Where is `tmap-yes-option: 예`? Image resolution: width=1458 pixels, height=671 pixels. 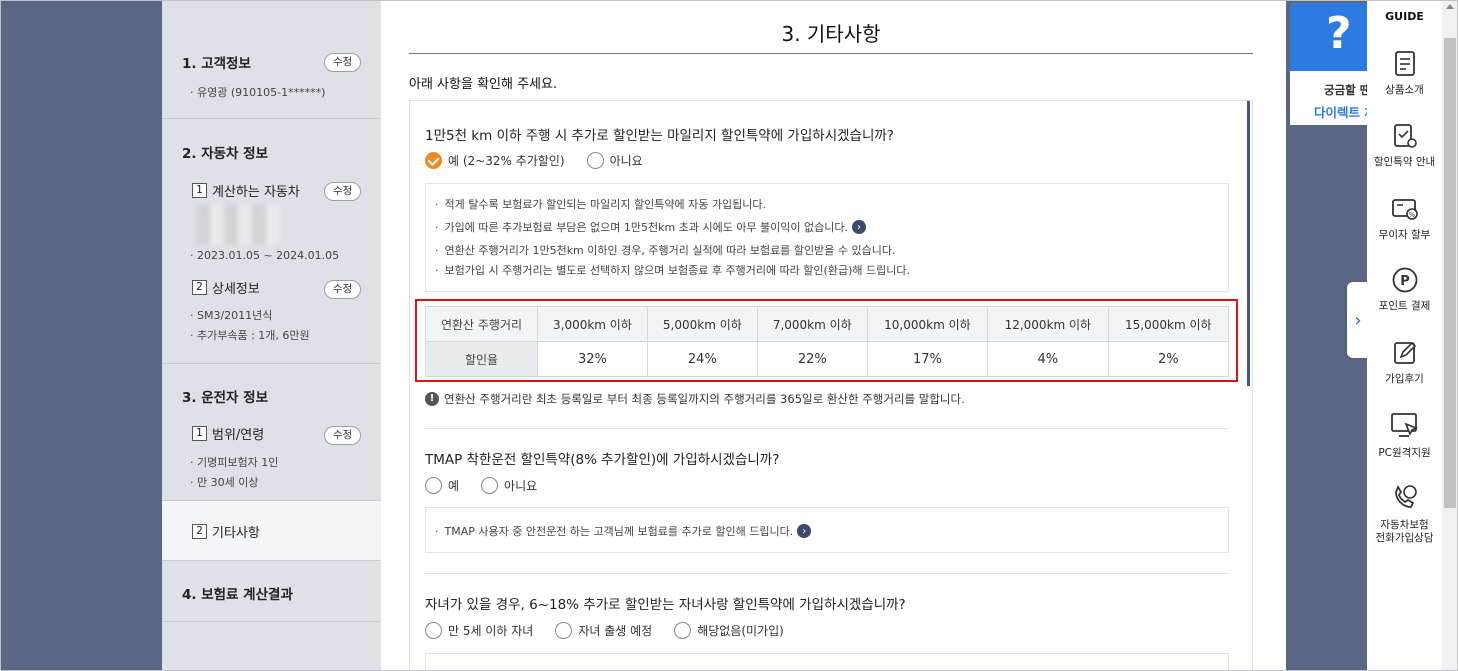 tmap-yes-option: 예 is located at coordinates (442, 485).